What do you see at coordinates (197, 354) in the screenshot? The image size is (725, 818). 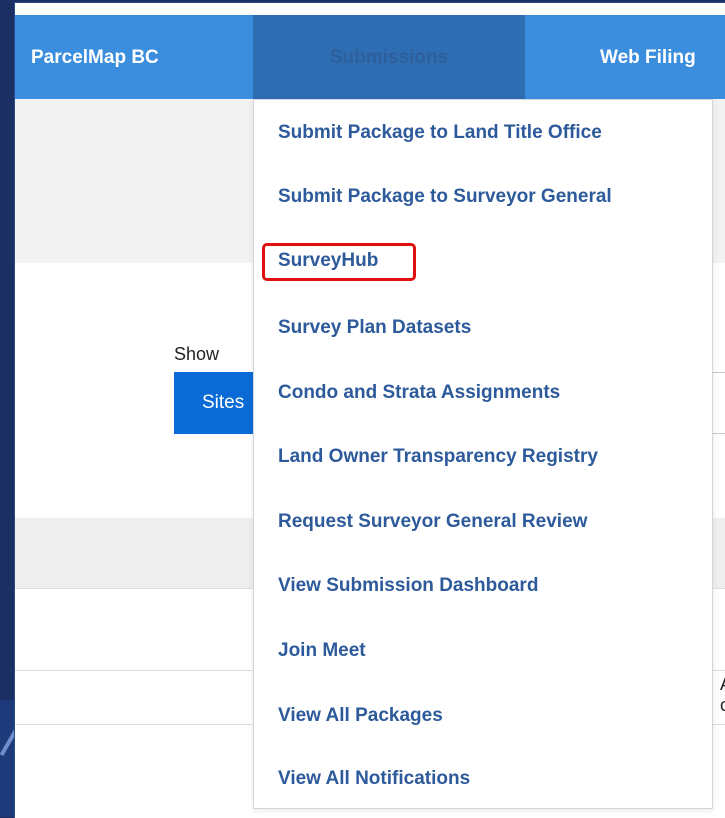 I see `show-label: Show` at bounding box center [197, 354].